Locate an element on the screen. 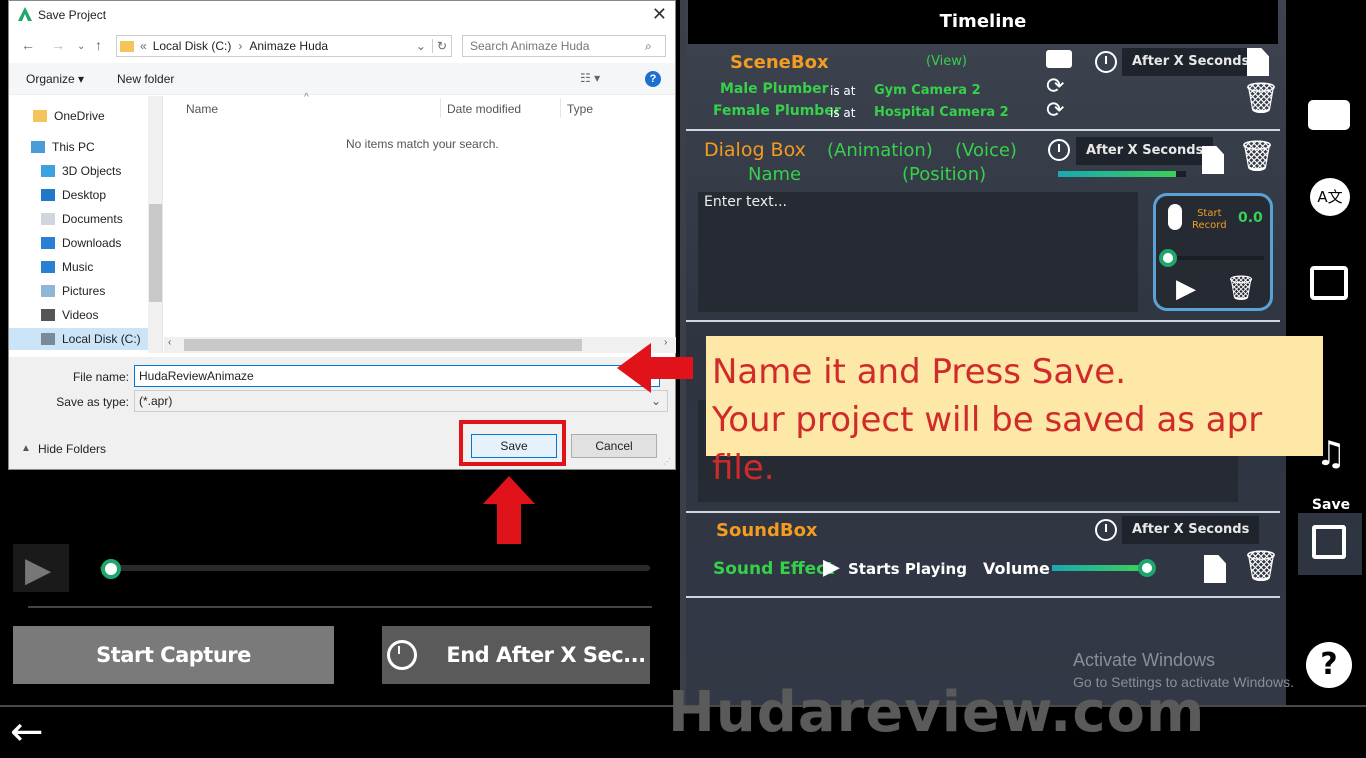  forward-icon: → is located at coordinates (58, 45).